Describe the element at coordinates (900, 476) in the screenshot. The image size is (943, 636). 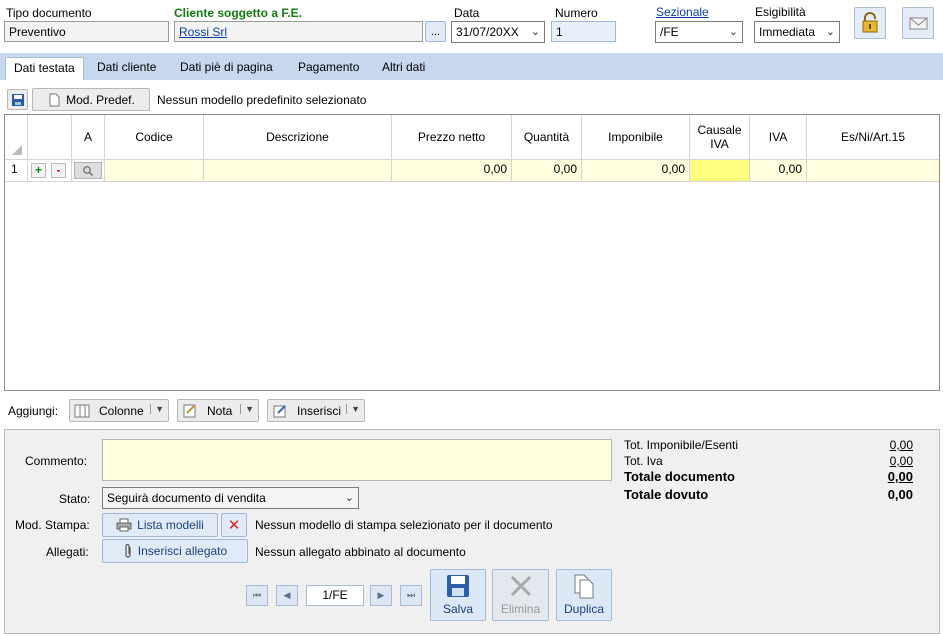
I see `totale-documento-value: 0,00` at that location.